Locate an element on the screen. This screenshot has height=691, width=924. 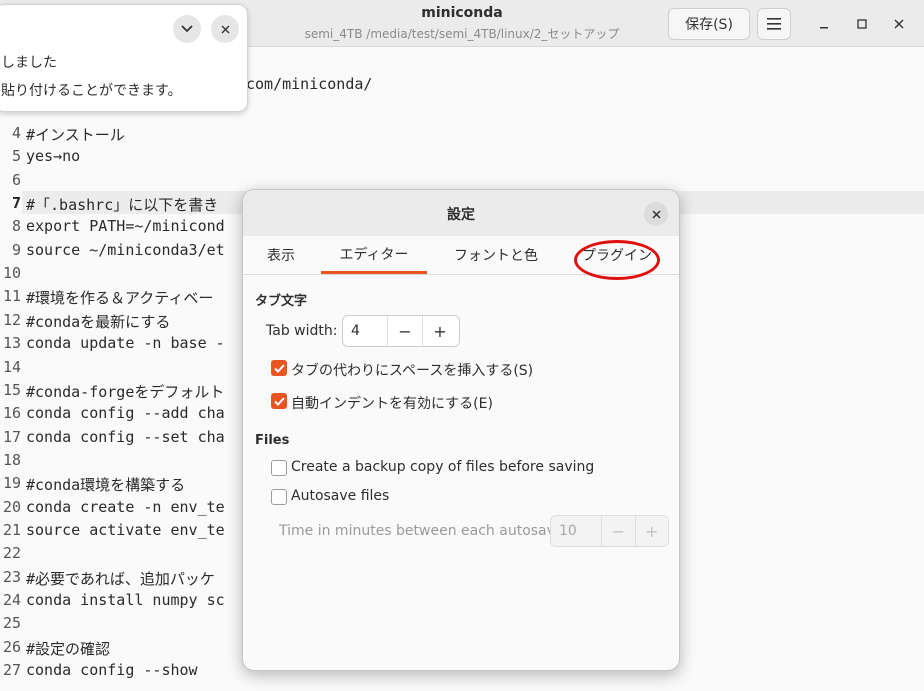
tab-fonts-colors: フォントと色 is located at coordinates (496, 255).